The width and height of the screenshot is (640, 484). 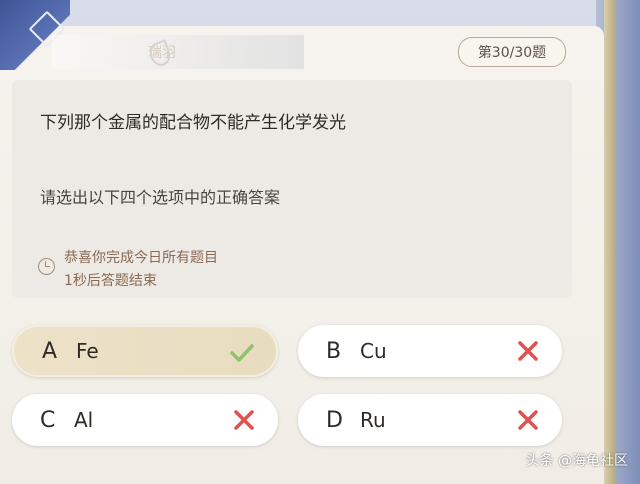 I want to click on watermark: 头条 @海龟社区, so click(x=576, y=461).